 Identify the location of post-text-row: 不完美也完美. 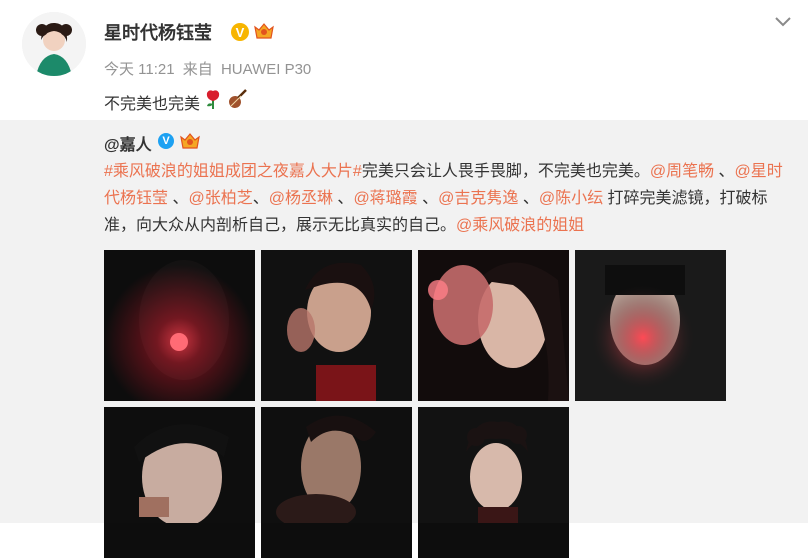
(176, 101).